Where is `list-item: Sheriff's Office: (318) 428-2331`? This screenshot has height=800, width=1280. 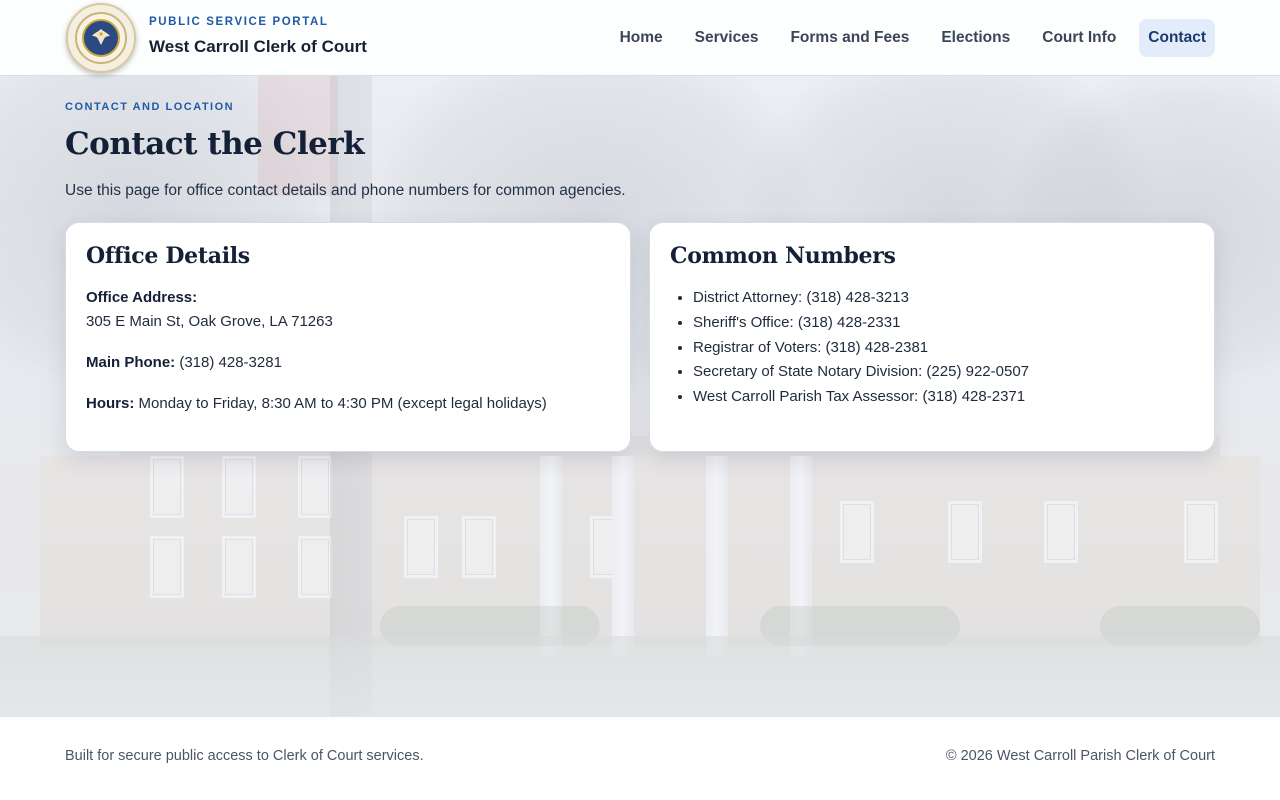
list-item: Sheriff's Office: (318) 428-2331 is located at coordinates (943, 323).